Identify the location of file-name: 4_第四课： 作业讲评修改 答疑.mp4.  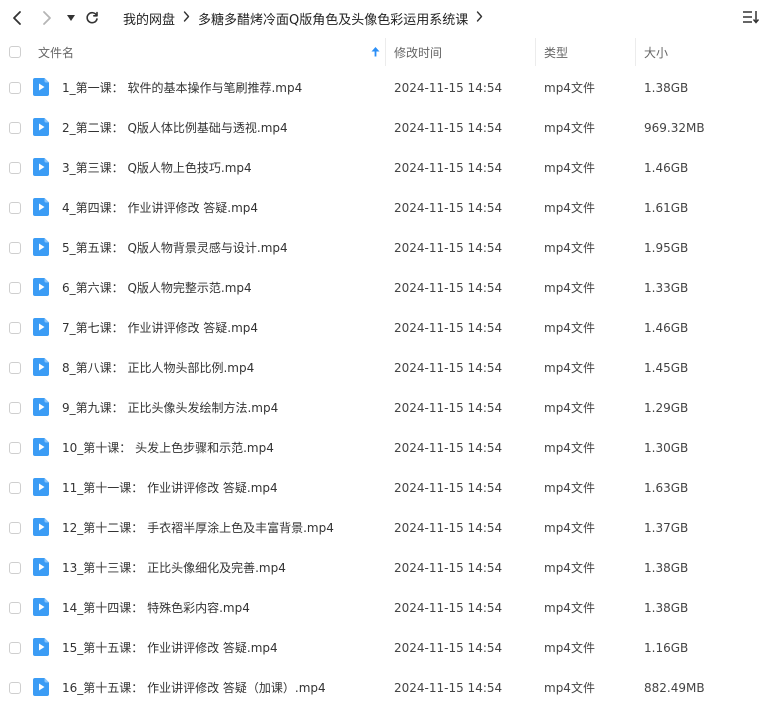
(160, 208).